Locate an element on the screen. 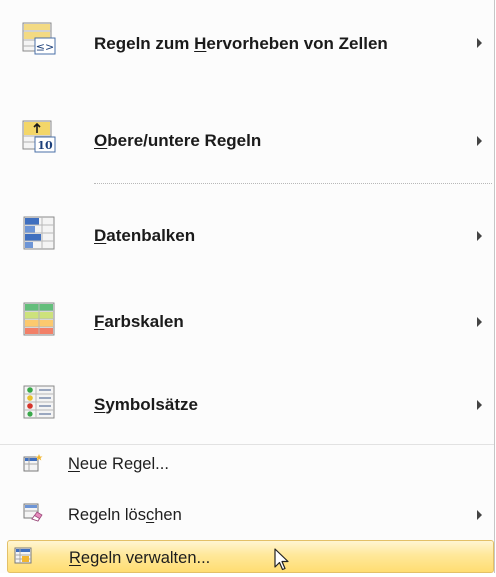 The width and height of the screenshot is (496, 577). svg-text: 10 is located at coordinates (45, 145).